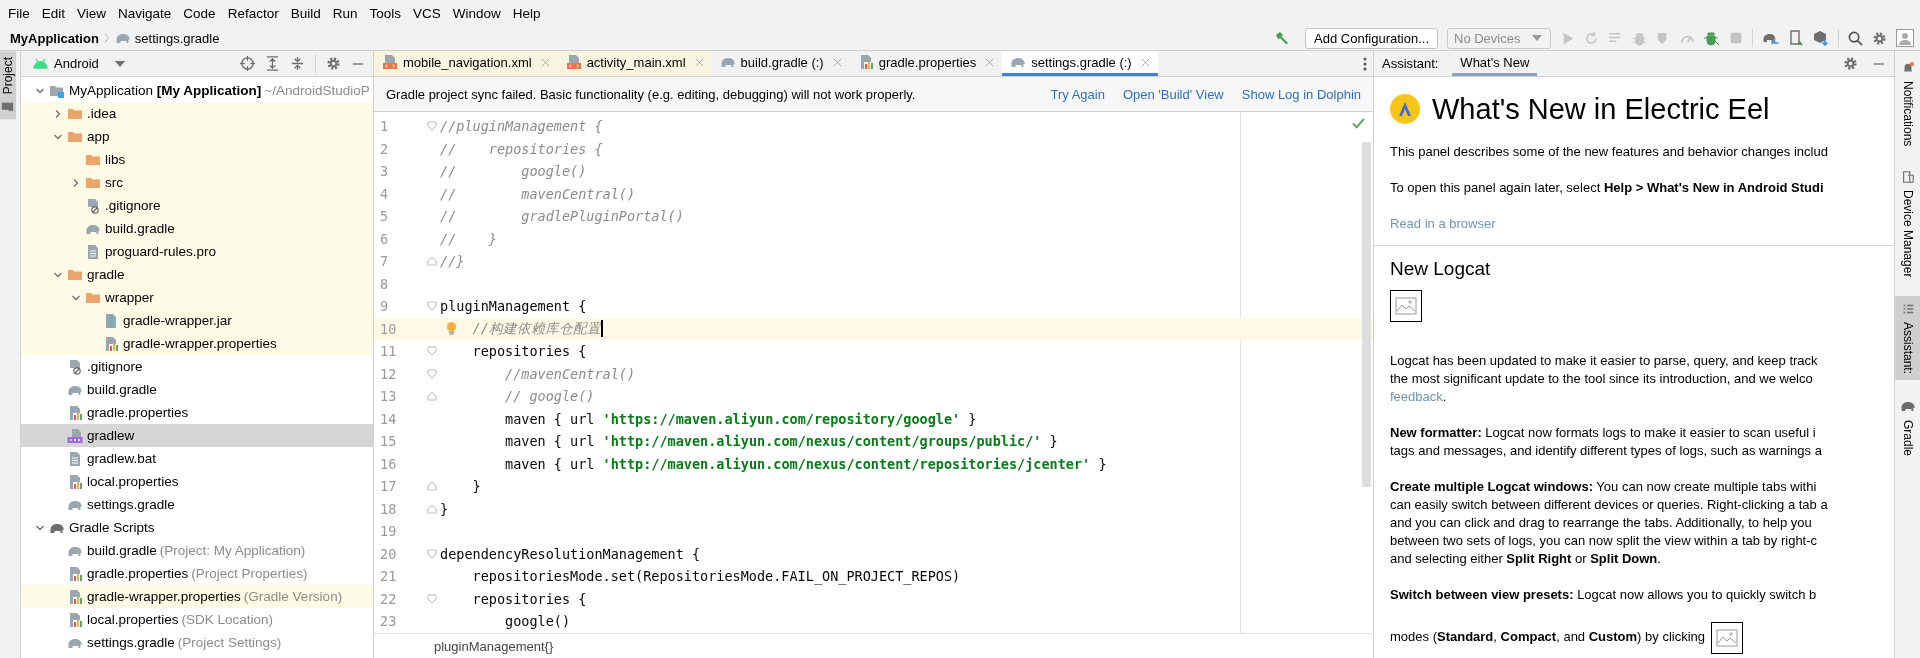  I want to click on tree-row: wrapper, so click(197, 297).